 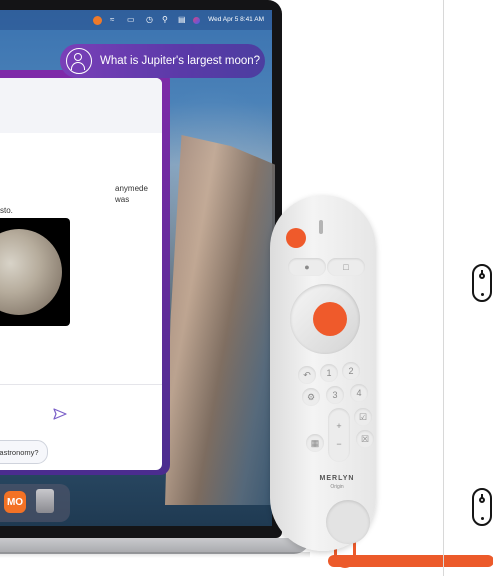 What do you see at coordinates (296, 238) in the screenshot?
I see `remote-power-button` at bounding box center [296, 238].